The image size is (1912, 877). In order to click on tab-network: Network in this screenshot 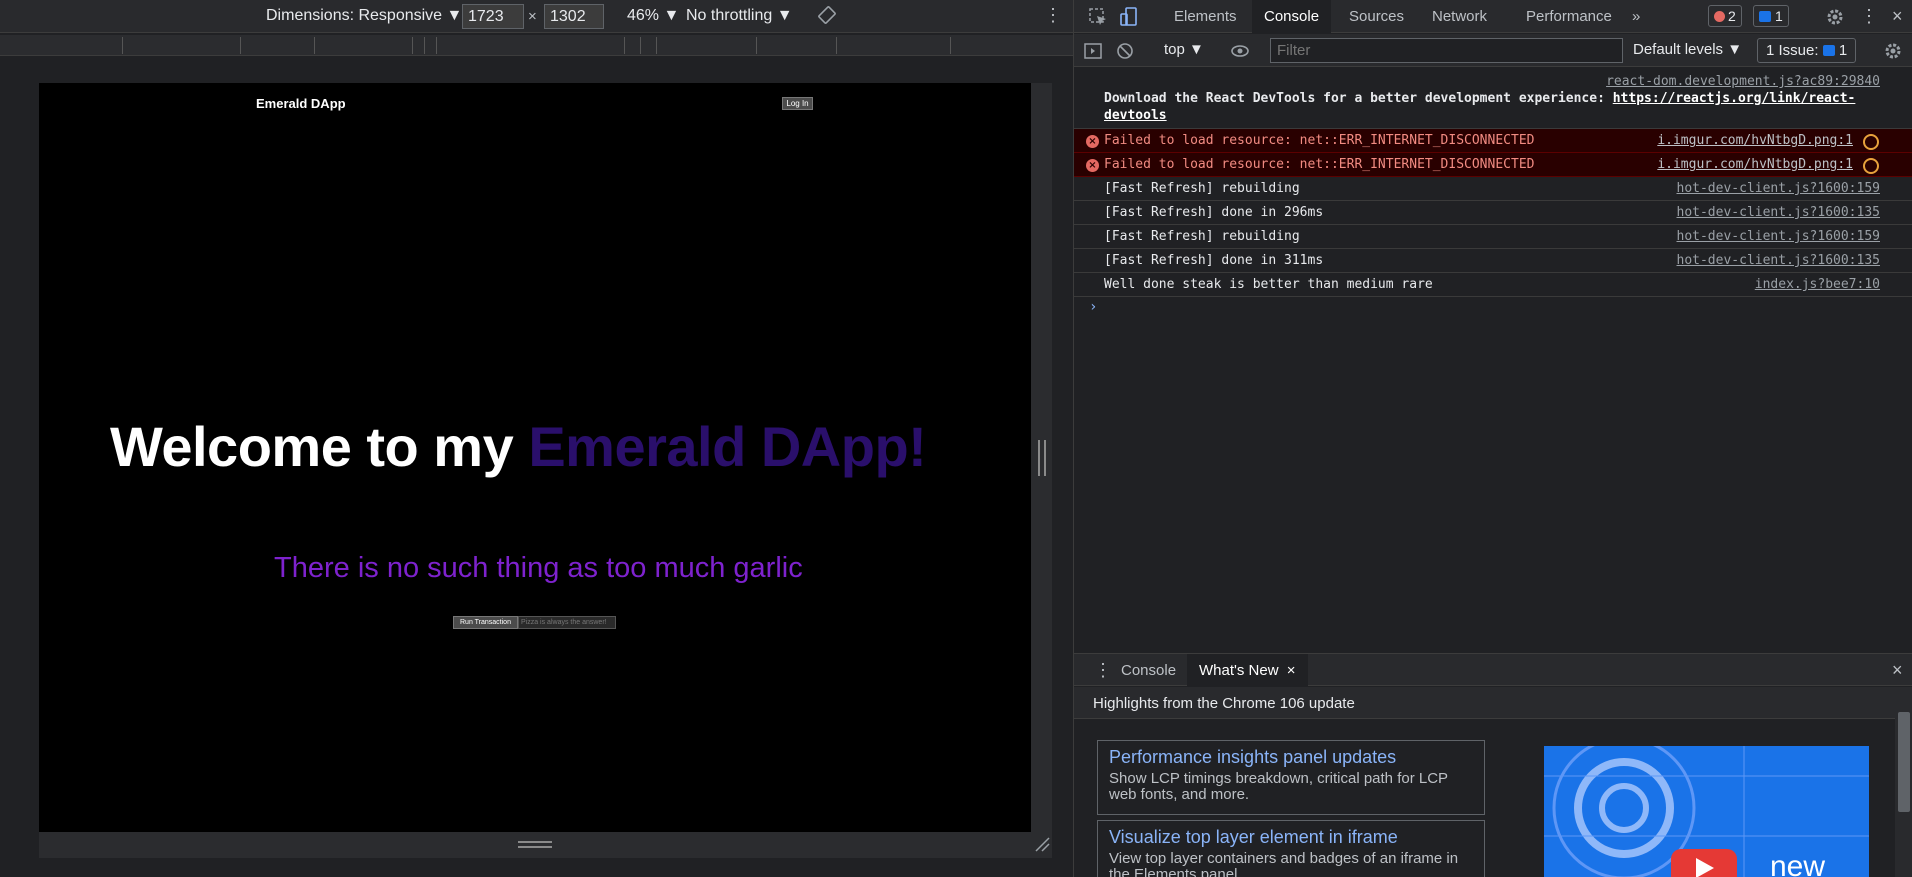, I will do `click(1459, 16)`.